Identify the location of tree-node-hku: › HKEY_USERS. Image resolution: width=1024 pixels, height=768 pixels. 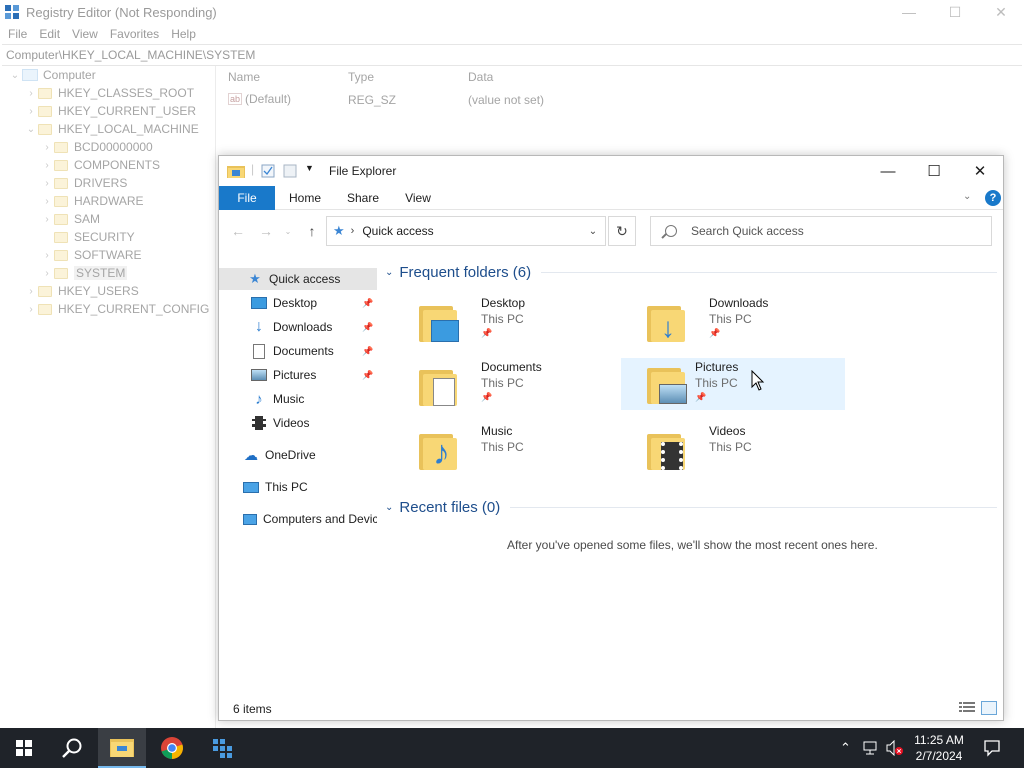
(81, 291).